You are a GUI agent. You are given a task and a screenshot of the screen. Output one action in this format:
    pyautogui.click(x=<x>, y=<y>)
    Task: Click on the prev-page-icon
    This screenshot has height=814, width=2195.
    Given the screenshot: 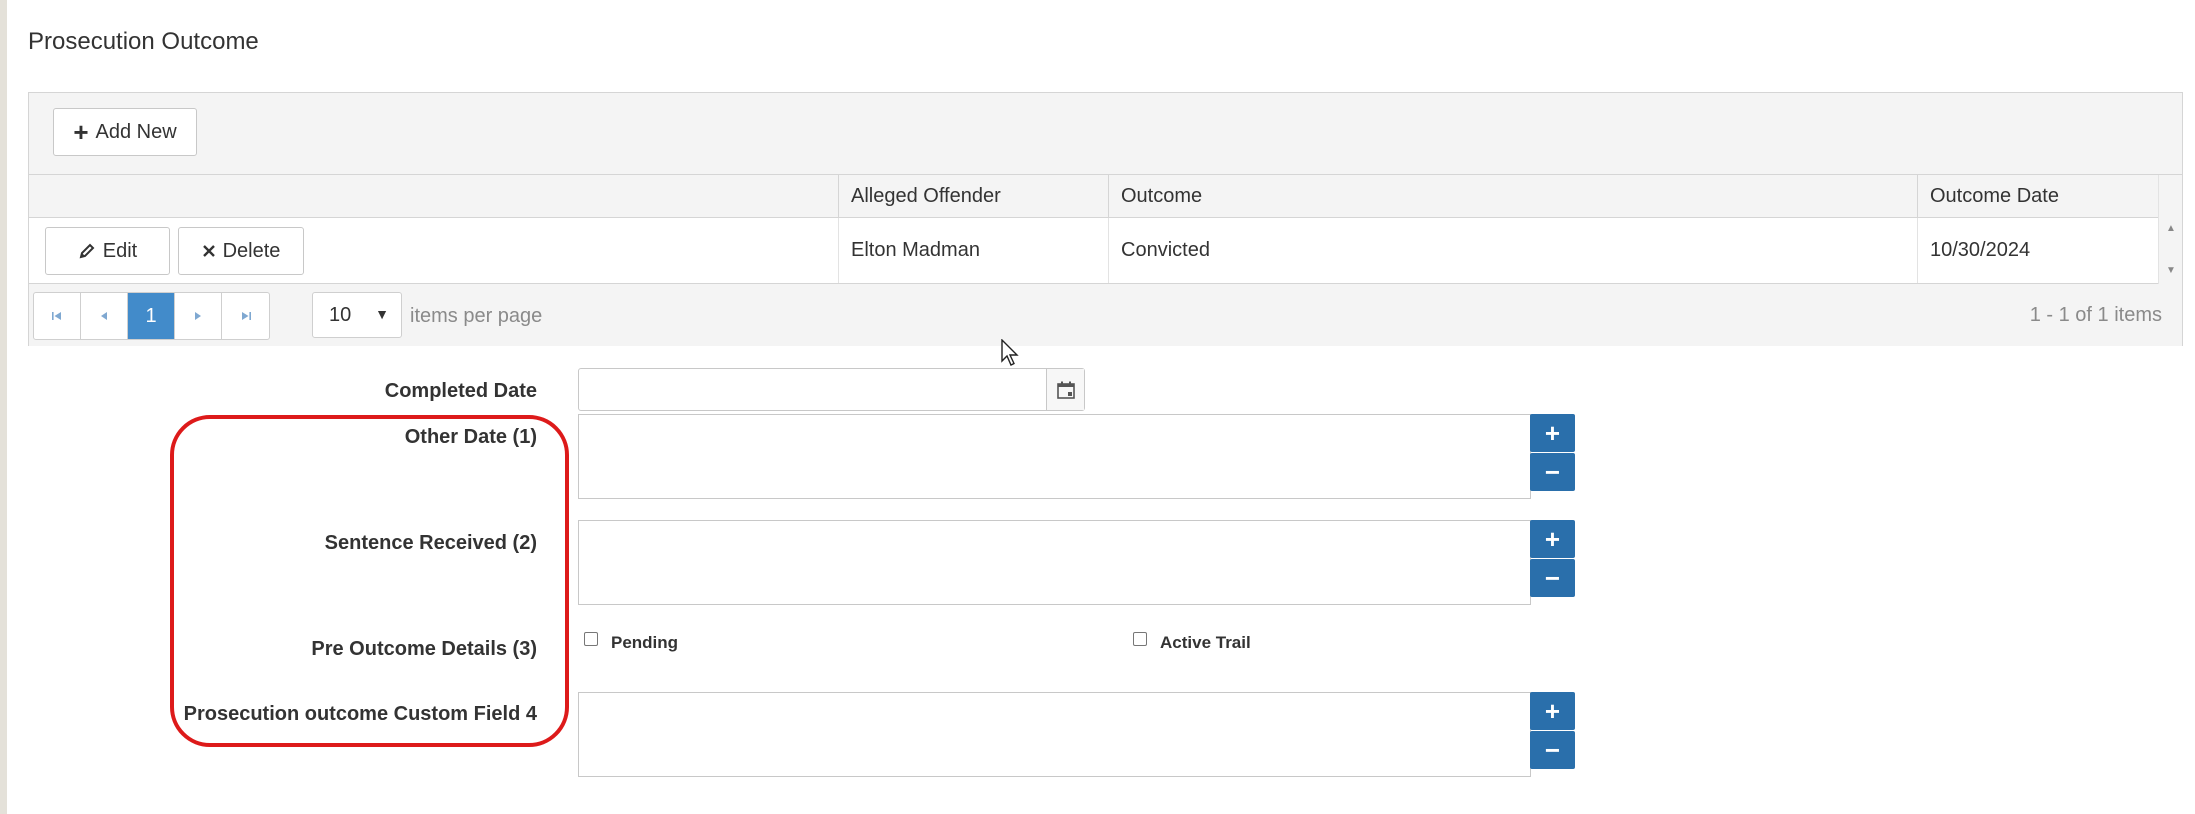 What is the action you would take?
    pyautogui.click(x=104, y=316)
    